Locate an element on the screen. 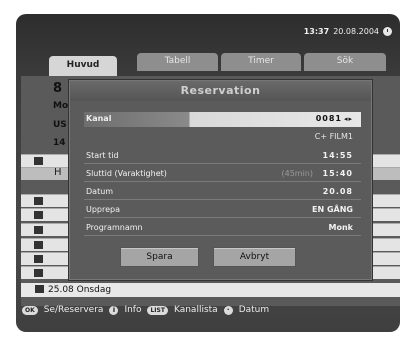 This screenshot has height=340, width=414. tab-sok: Sök is located at coordinates (345, 62).